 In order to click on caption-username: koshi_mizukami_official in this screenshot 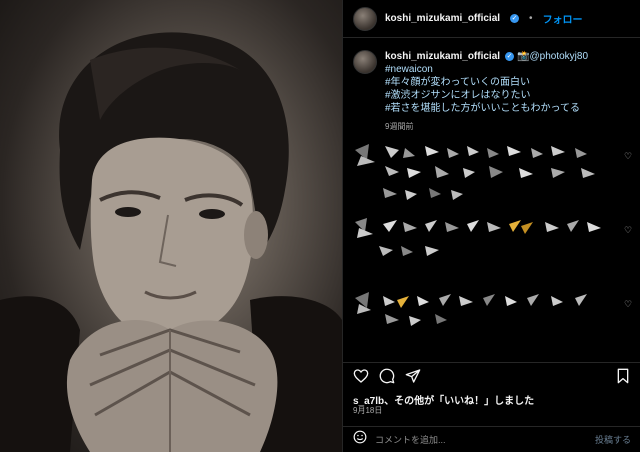, I will do `click(442, 56)`.